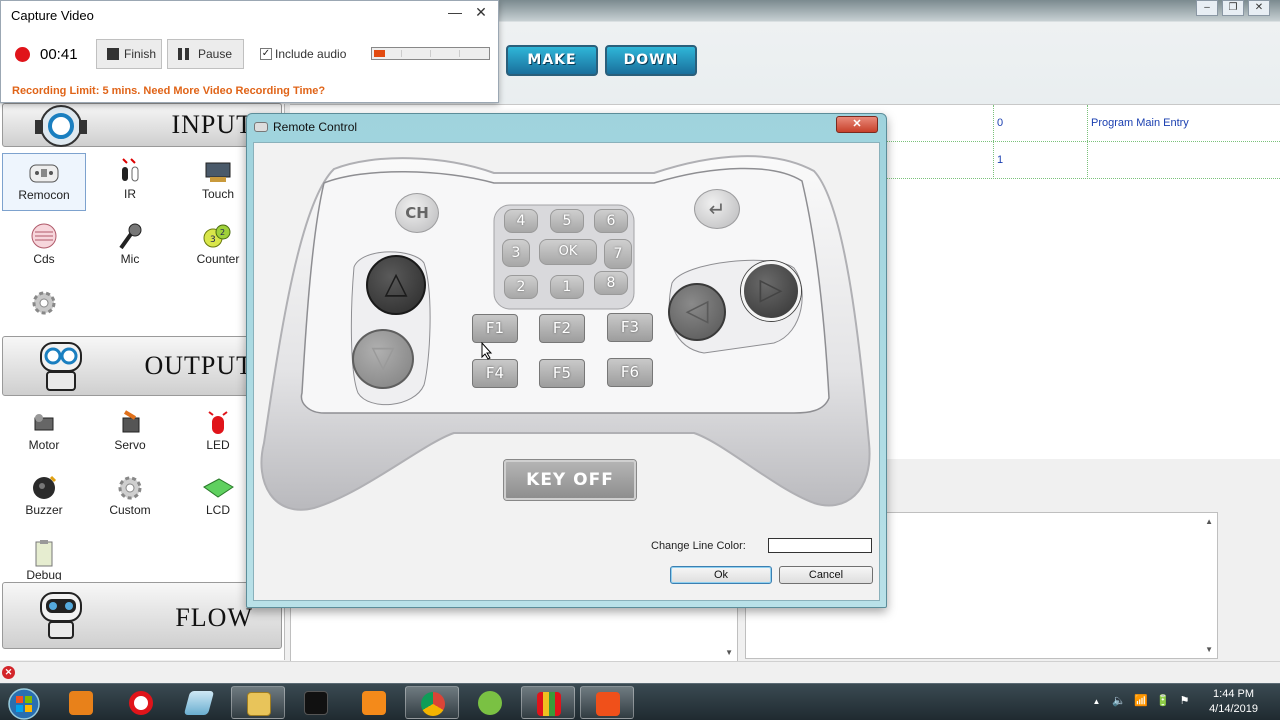  What do you see at coordinates (130, 433) in the screenshot?
I see `tool-servo: Servo` at bounding box center [130, 433].